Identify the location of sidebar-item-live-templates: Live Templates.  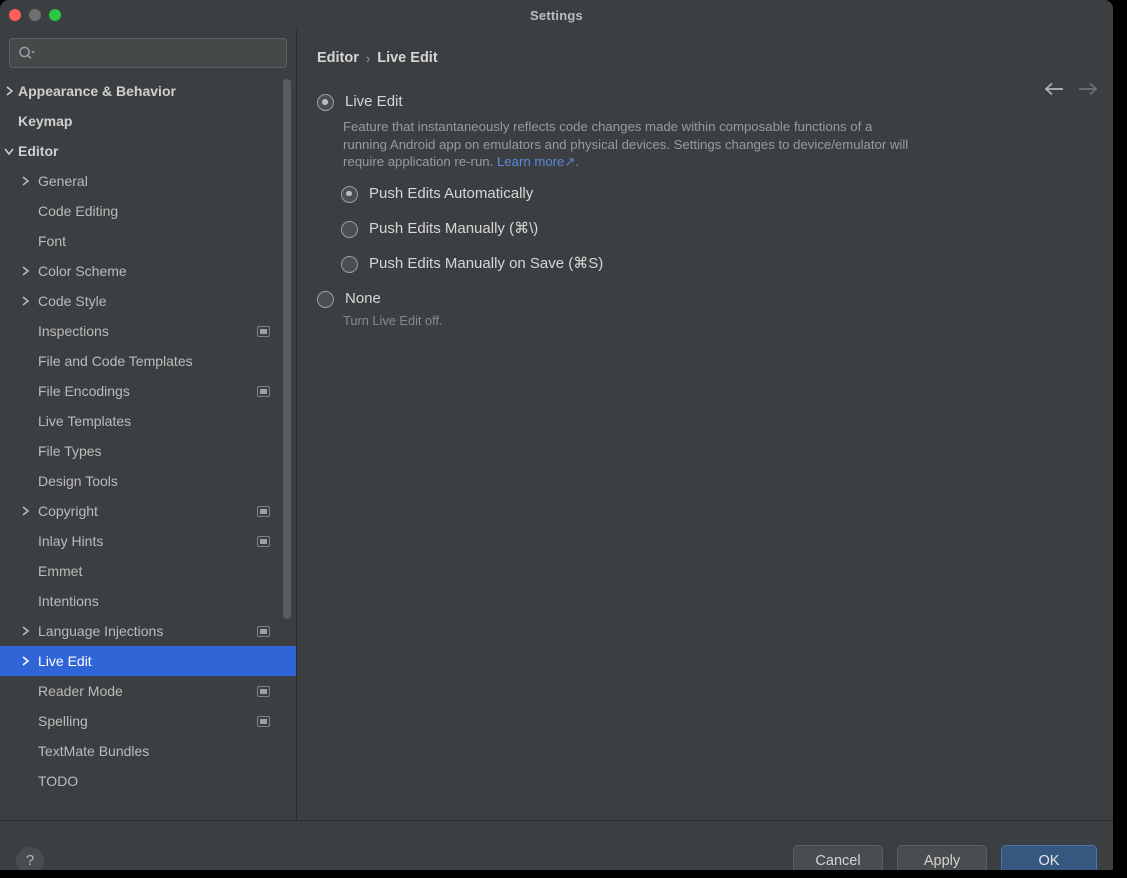
(148, 421).